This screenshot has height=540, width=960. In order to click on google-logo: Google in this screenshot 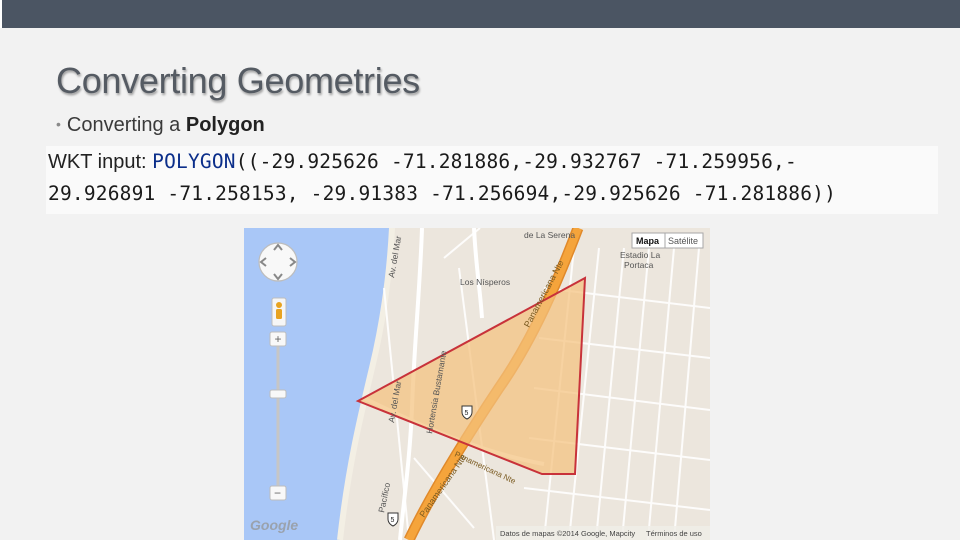, I will do `click(274, 525)`.